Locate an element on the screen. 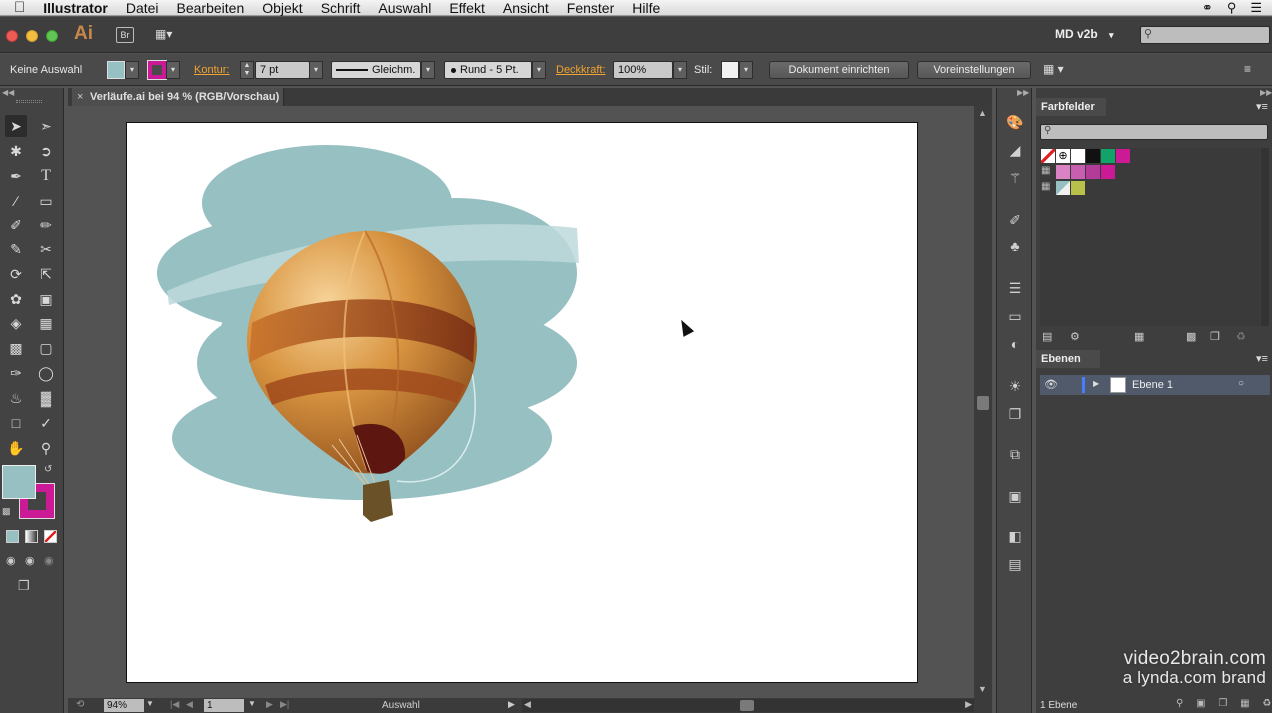  mesh-tool-icon: ▩ is located at coordinates (16, 348).